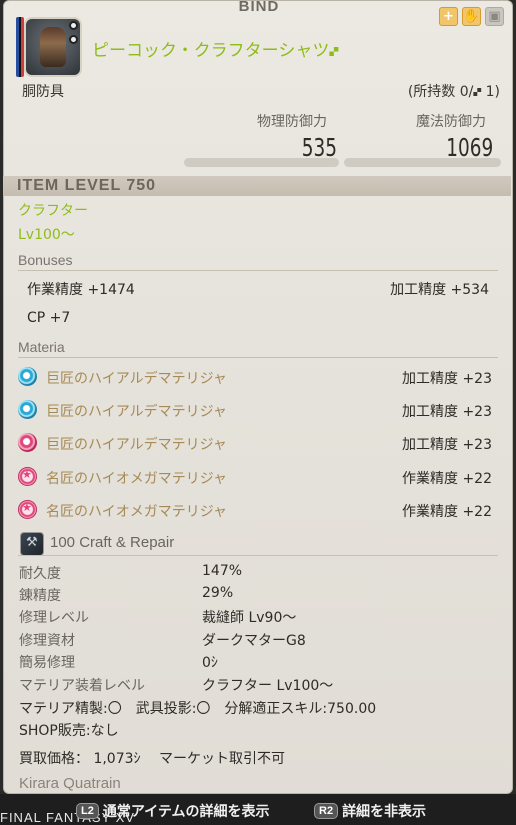 Image resolution: width=516 pixels, height=825 pixels. Describe the element at coordinates (40, 596) in the screenshot. I see `spiritbond-label: 錬精度` at that location.